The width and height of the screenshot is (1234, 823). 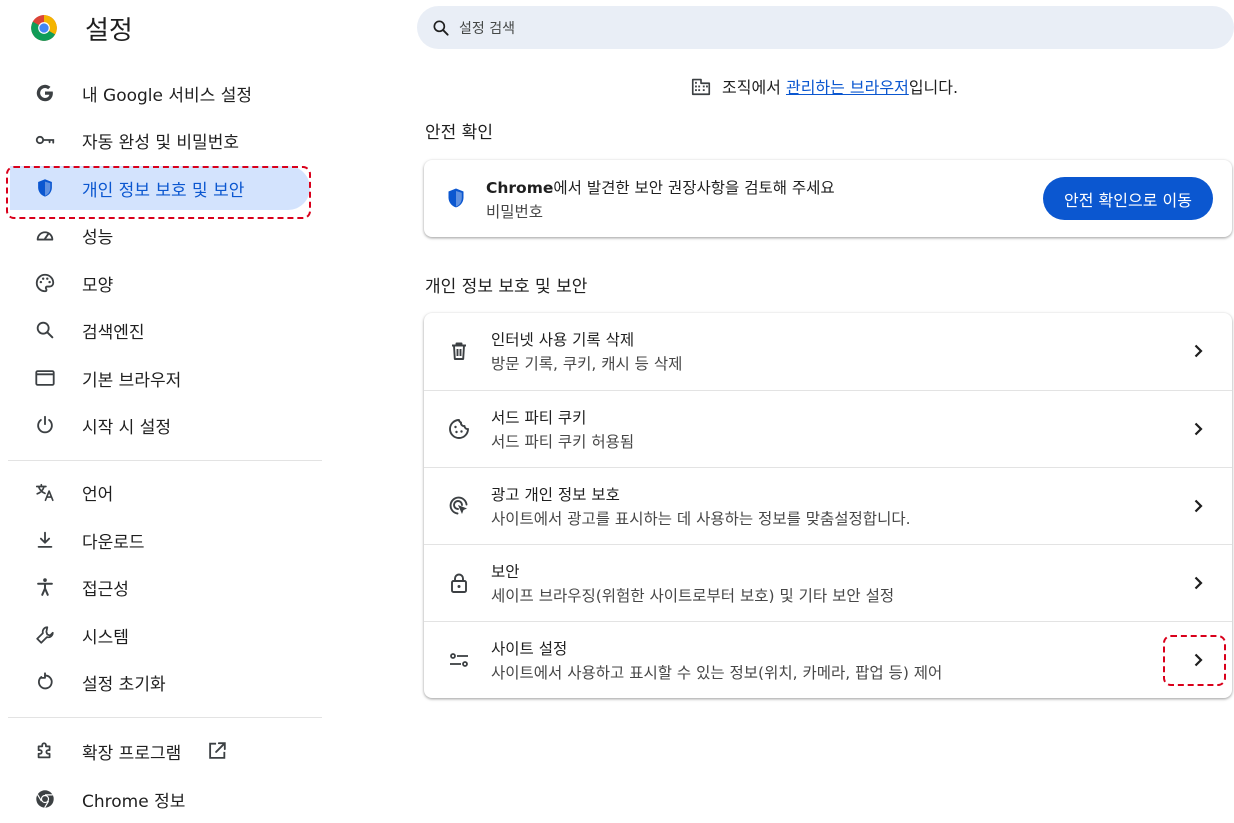 What do you see at coordinates (487, 28) in the screenshot?
I see `search-placeholder: 설정 검색` at bounding box center [487, 28].